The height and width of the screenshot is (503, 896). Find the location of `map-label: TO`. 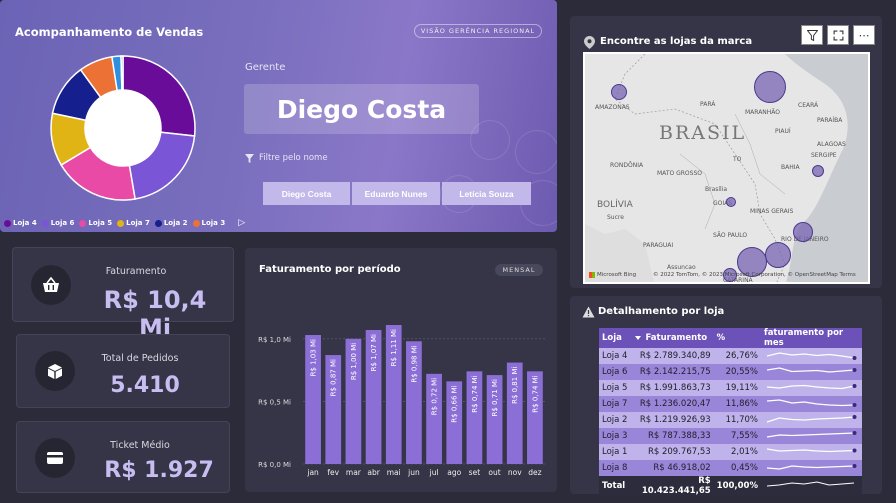

map-label: TO is located at coordinates (737, 159).